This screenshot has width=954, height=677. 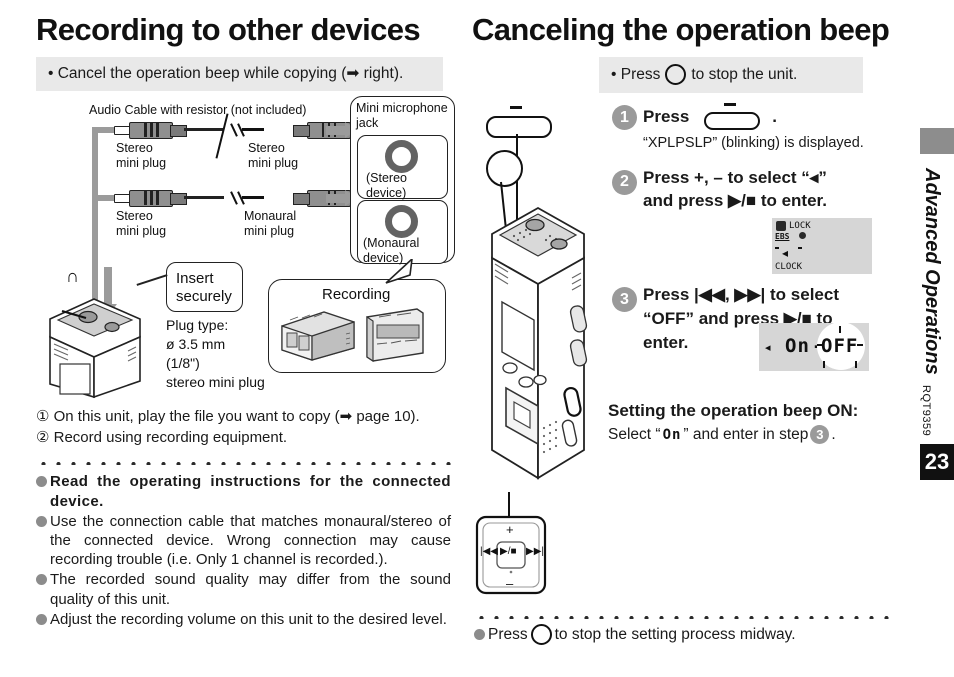 What do you see at coordinates (402, 115) in the screenshot?
I see `jack-title: Mini microphone jack` at bounding box center [402, 115].